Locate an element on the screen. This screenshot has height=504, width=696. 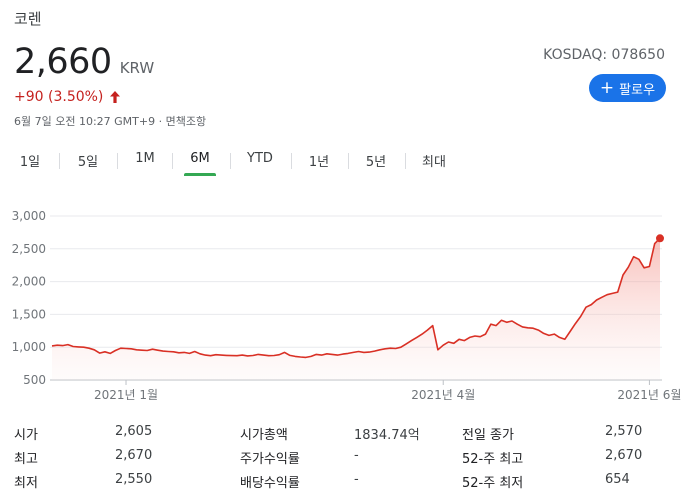
stat-prev-close-label: 전일 종가 is located at coordinates (488, 435).